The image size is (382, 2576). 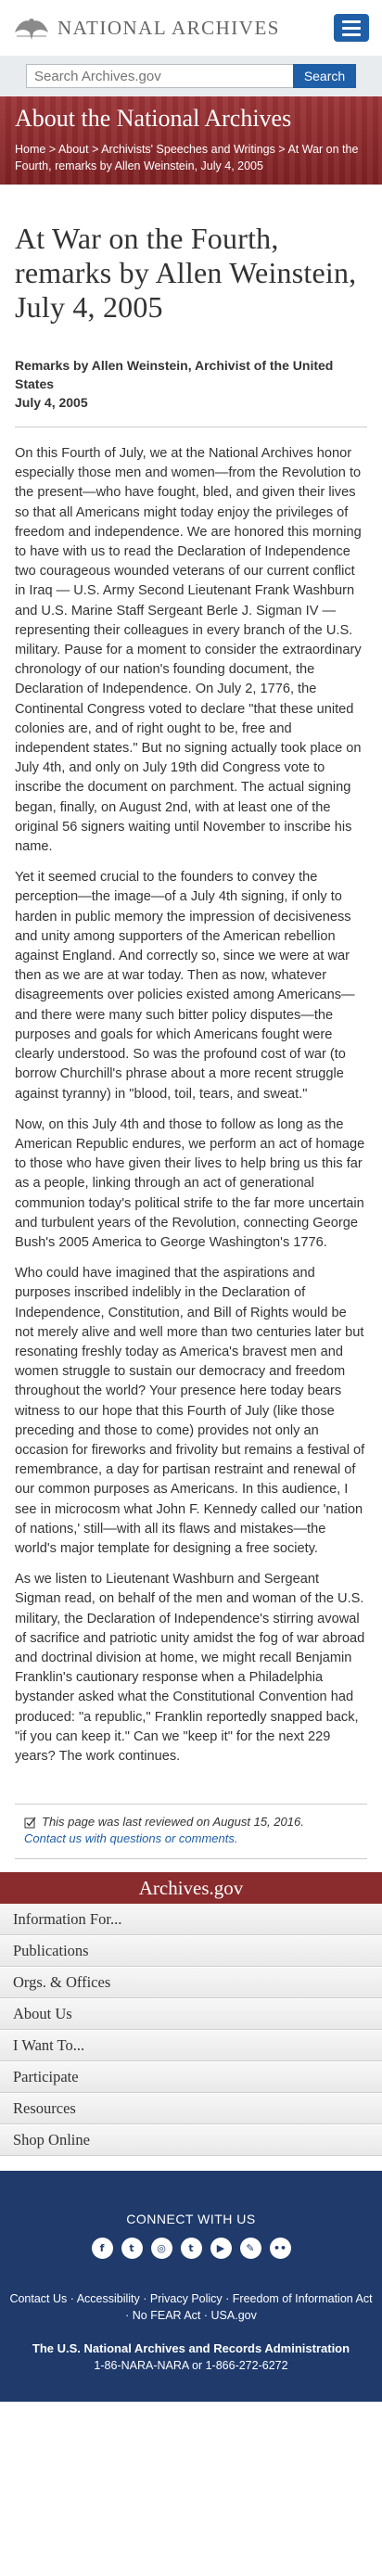 I want to click on footer-nav-shop-online: Shop Online, so click(x=191, y=2140).